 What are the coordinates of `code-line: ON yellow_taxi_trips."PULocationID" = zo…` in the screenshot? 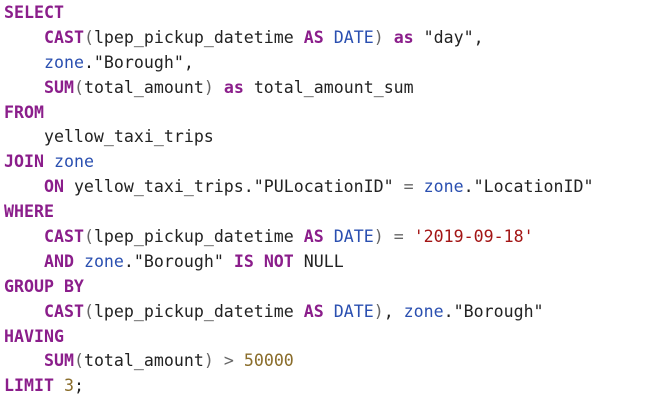 It's located at (324, 187).